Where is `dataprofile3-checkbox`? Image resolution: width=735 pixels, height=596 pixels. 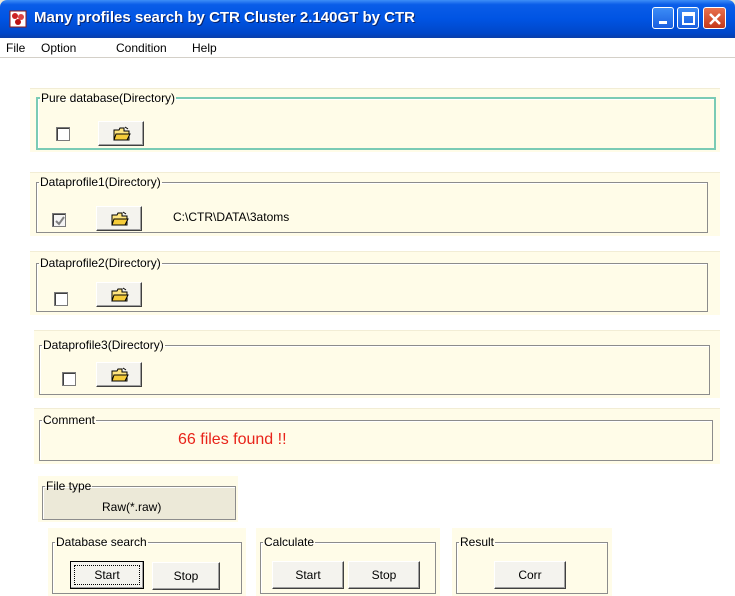 dataprofile3-checkbox is located at coordinates (69, 379).